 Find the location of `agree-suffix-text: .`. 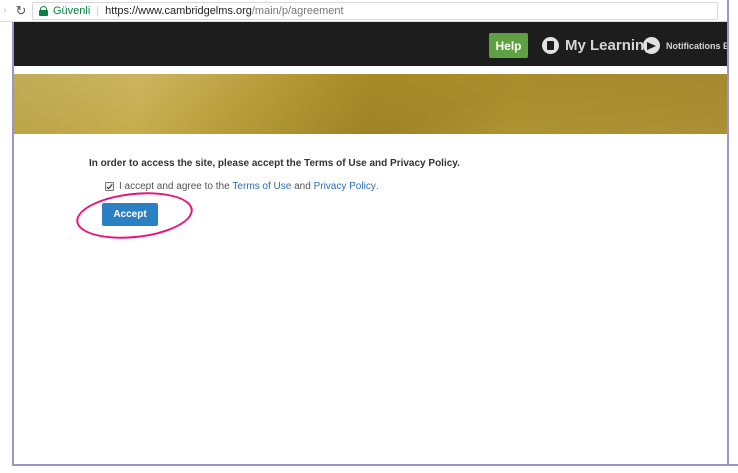

agree-suffix-text: . is located at coordinates (377, 186).